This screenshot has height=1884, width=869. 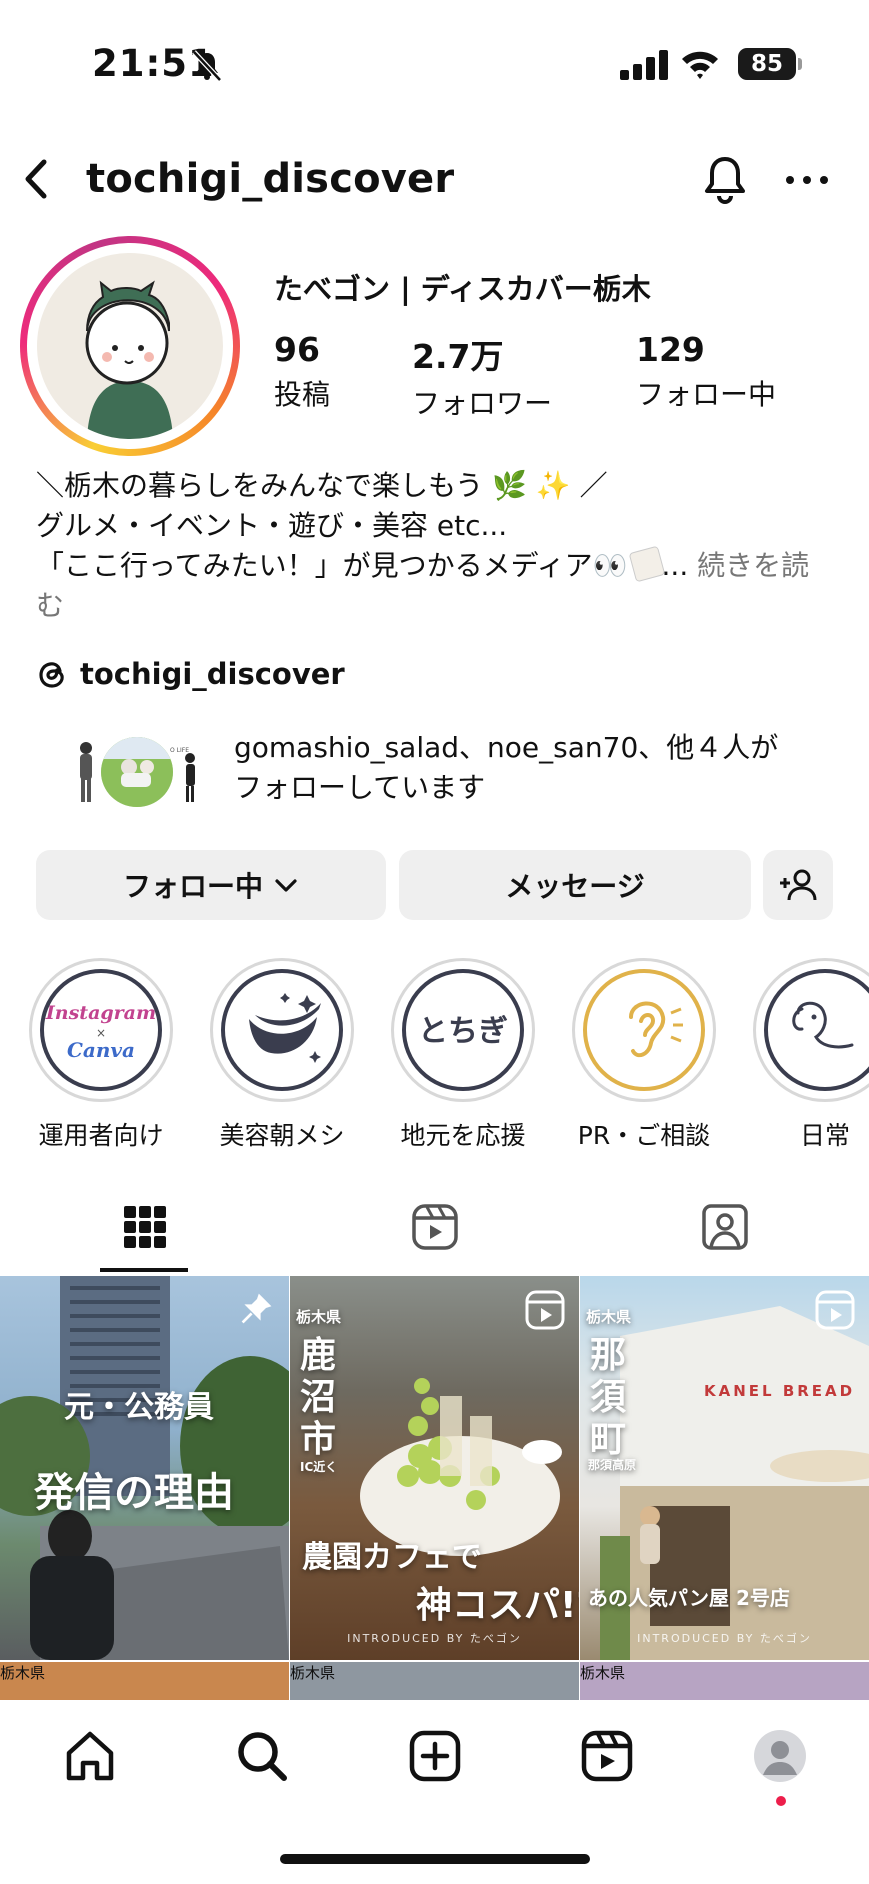 What do you see at coordinates (644, 65) in the screenshot?
I see `cellular-signal-icon` at bounding box center [644, 65].